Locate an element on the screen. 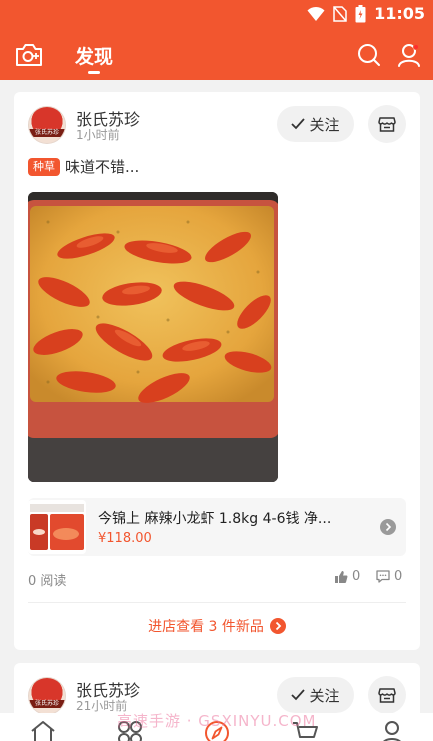  status-time: 11:05 is located at coordinates (399, 13).